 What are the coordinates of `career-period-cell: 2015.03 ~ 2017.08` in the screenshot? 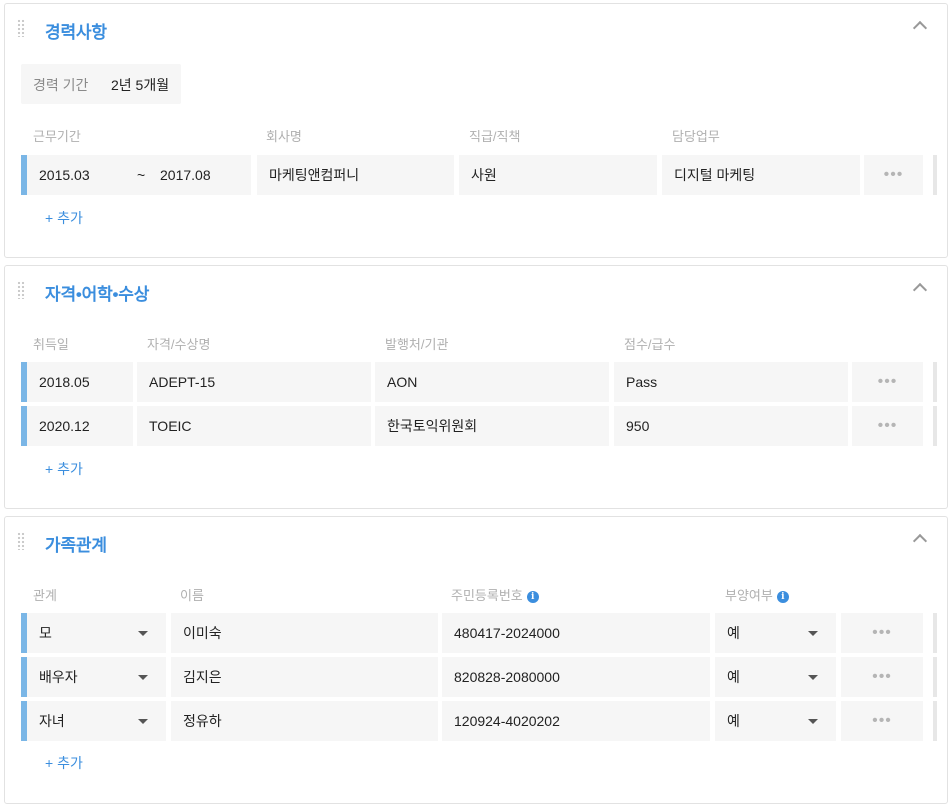 It's located at (139, 175).